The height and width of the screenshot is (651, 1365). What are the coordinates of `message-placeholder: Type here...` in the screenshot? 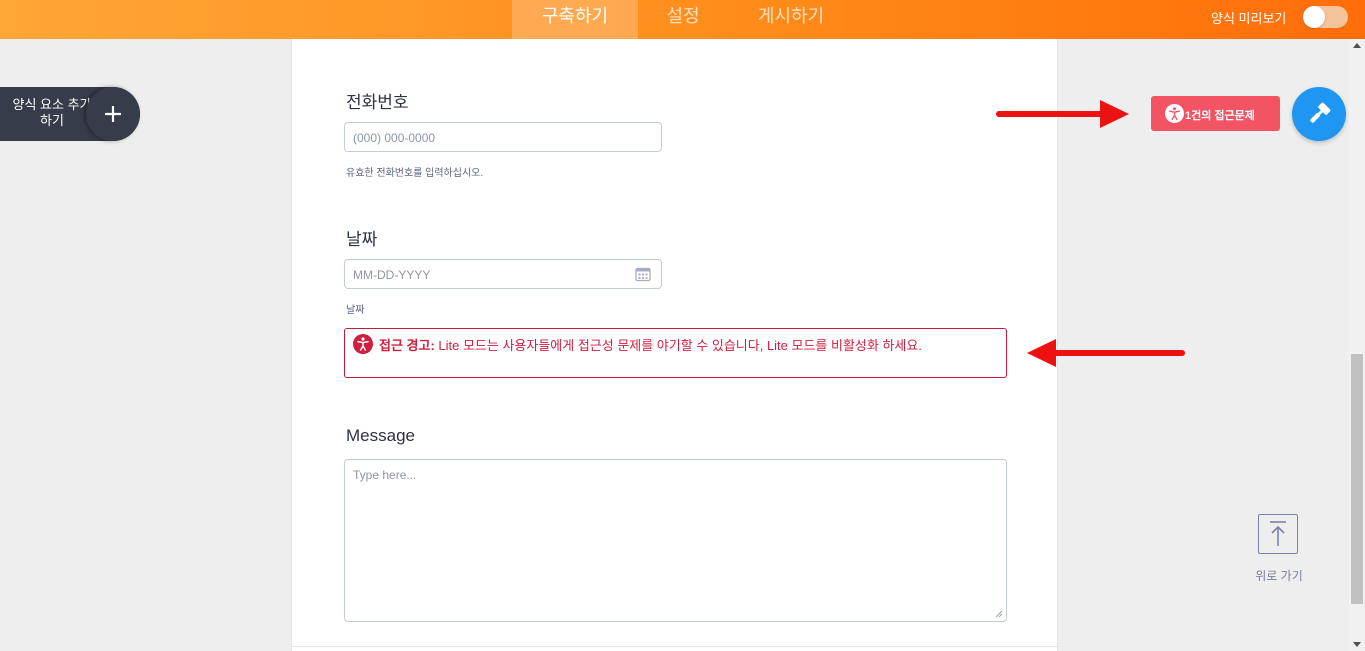 It's located at (385, 475).